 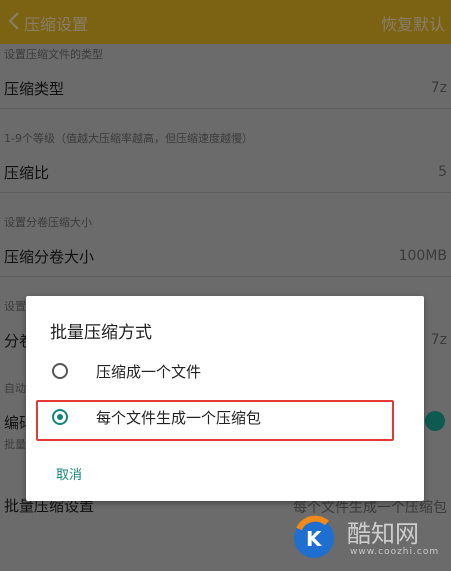 What do you see at coordinates (438, 340) in the screenshot?
I see `setting-value-volume: 7z` at bounding box center [438, 340].